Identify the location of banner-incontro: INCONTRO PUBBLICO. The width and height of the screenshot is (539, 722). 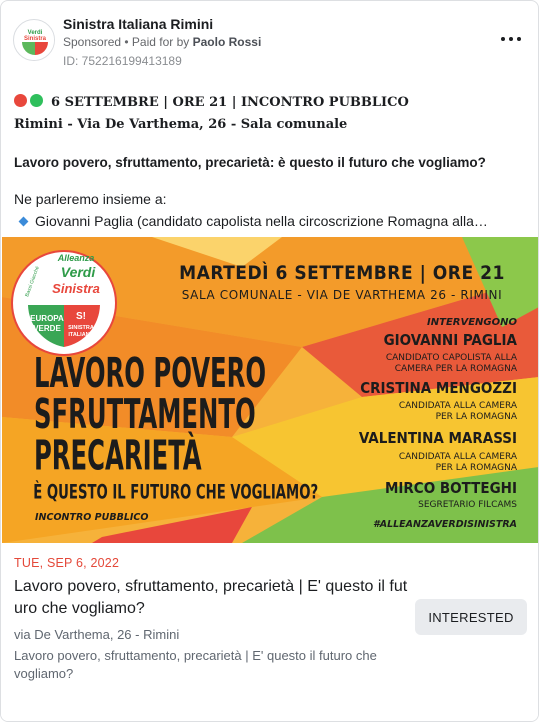
(91, 517).